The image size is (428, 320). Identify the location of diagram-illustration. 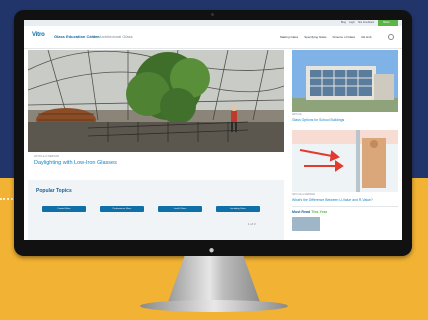
(345, 161).